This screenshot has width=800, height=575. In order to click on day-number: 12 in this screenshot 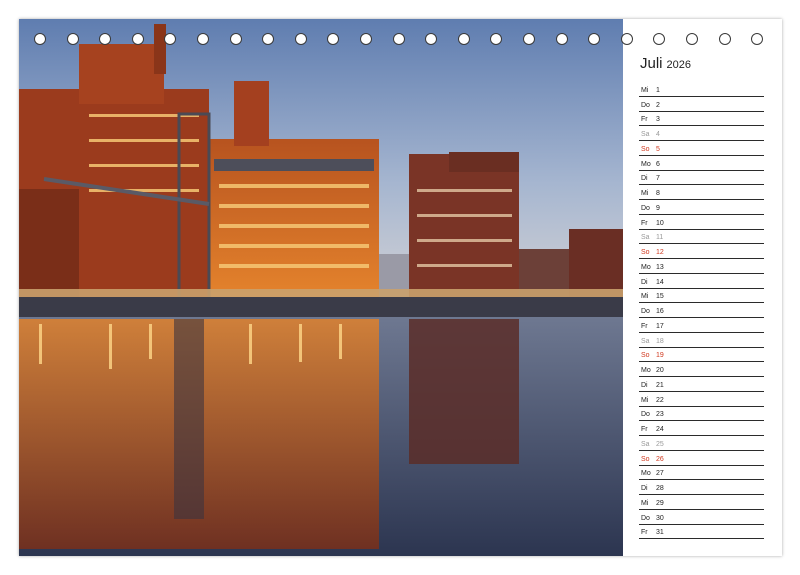, I will do `click(660, 252)`.